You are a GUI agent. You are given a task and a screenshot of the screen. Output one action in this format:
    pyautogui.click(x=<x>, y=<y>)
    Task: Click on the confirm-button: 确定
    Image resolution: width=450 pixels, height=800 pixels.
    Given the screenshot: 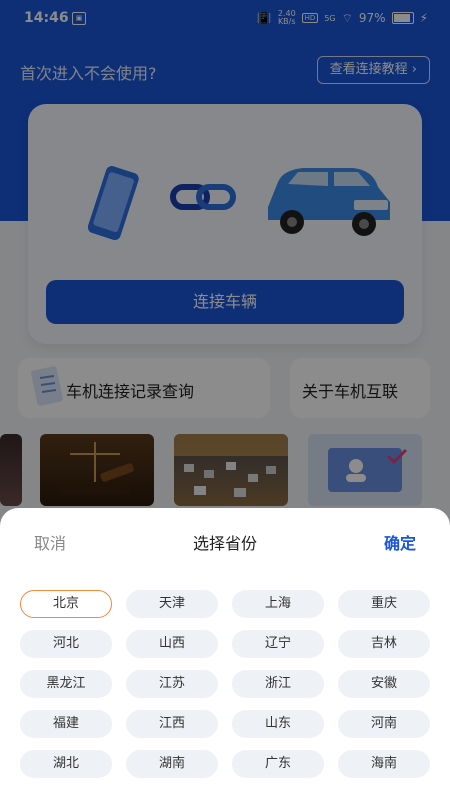 What is the action you would take?
    pyautogui.click(x=400, y=542)
    